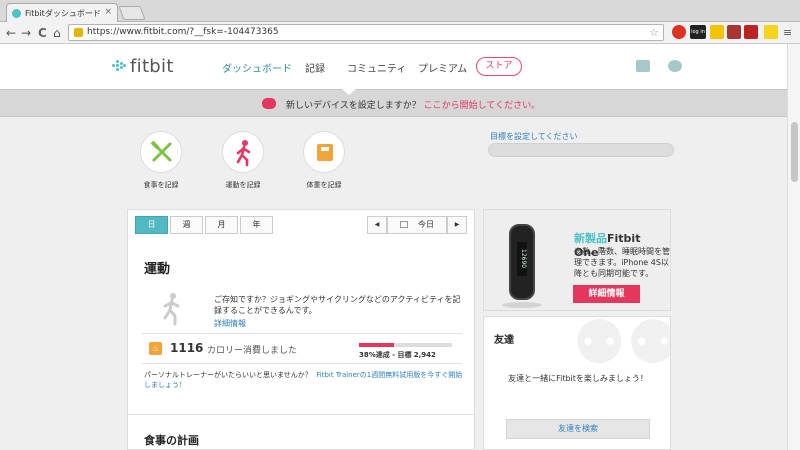 The height and width of the screenshot is (450, 800). What do you see at coordinates (457, 225) in the screenshot?
I see `next-date-button: ▶` at bounding box center [457, 225].